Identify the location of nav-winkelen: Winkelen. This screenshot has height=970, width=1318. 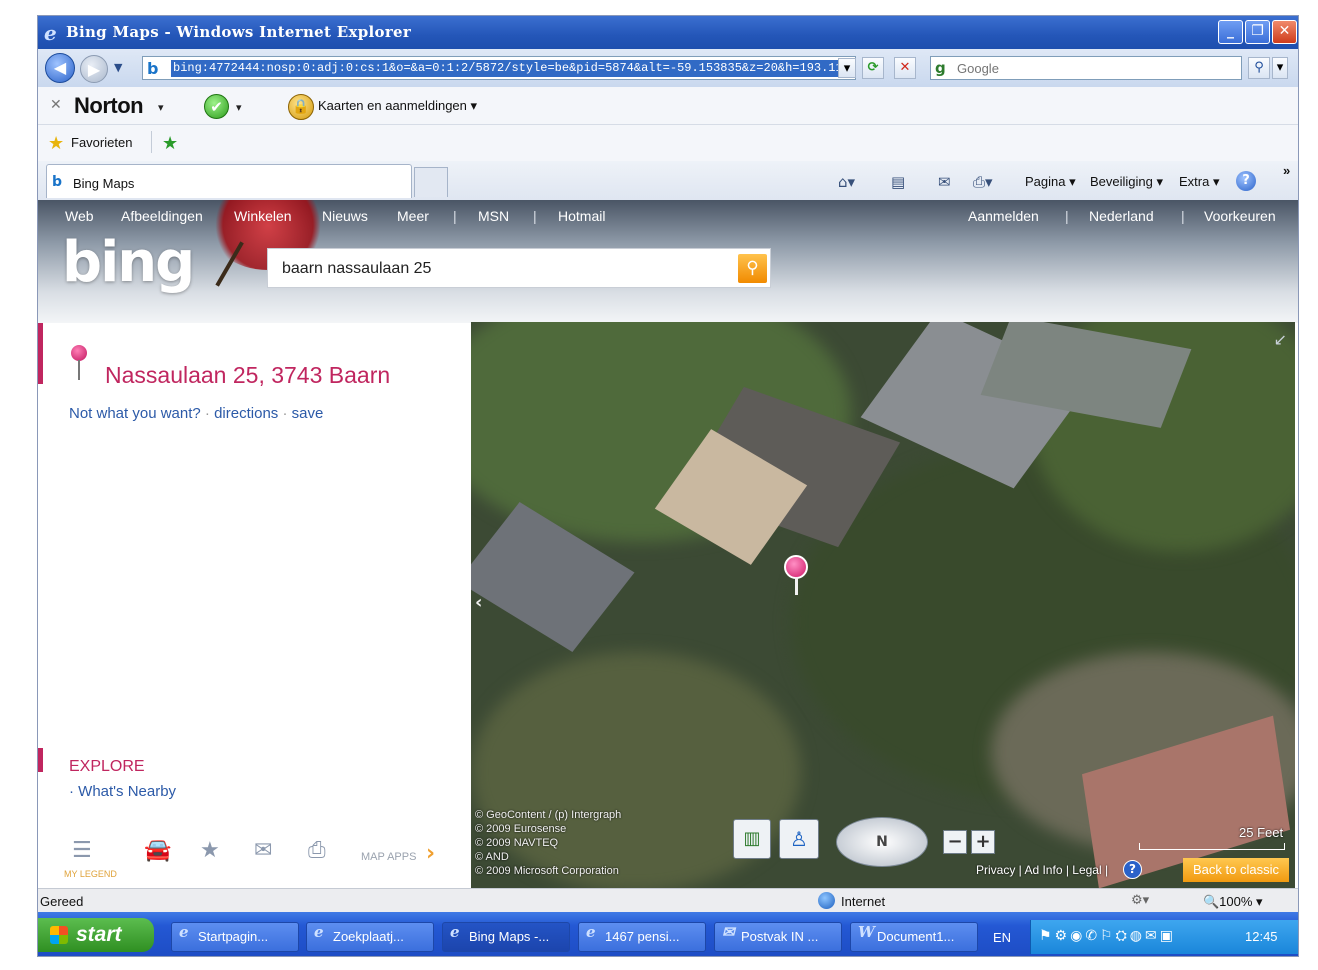
(263, 216).